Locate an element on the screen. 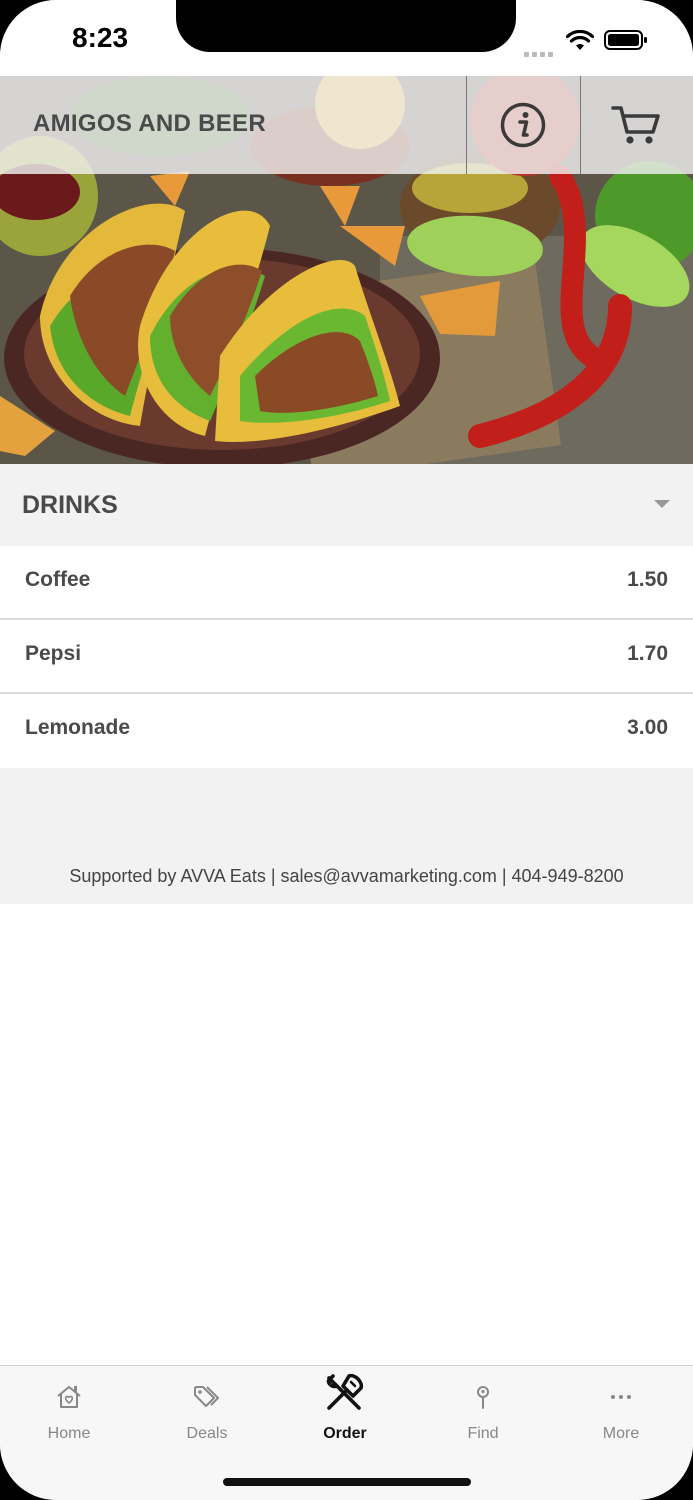 Image resolution: width=693 pixels, height=1500 pixels. header-divider is located at coordinates (466, 125).